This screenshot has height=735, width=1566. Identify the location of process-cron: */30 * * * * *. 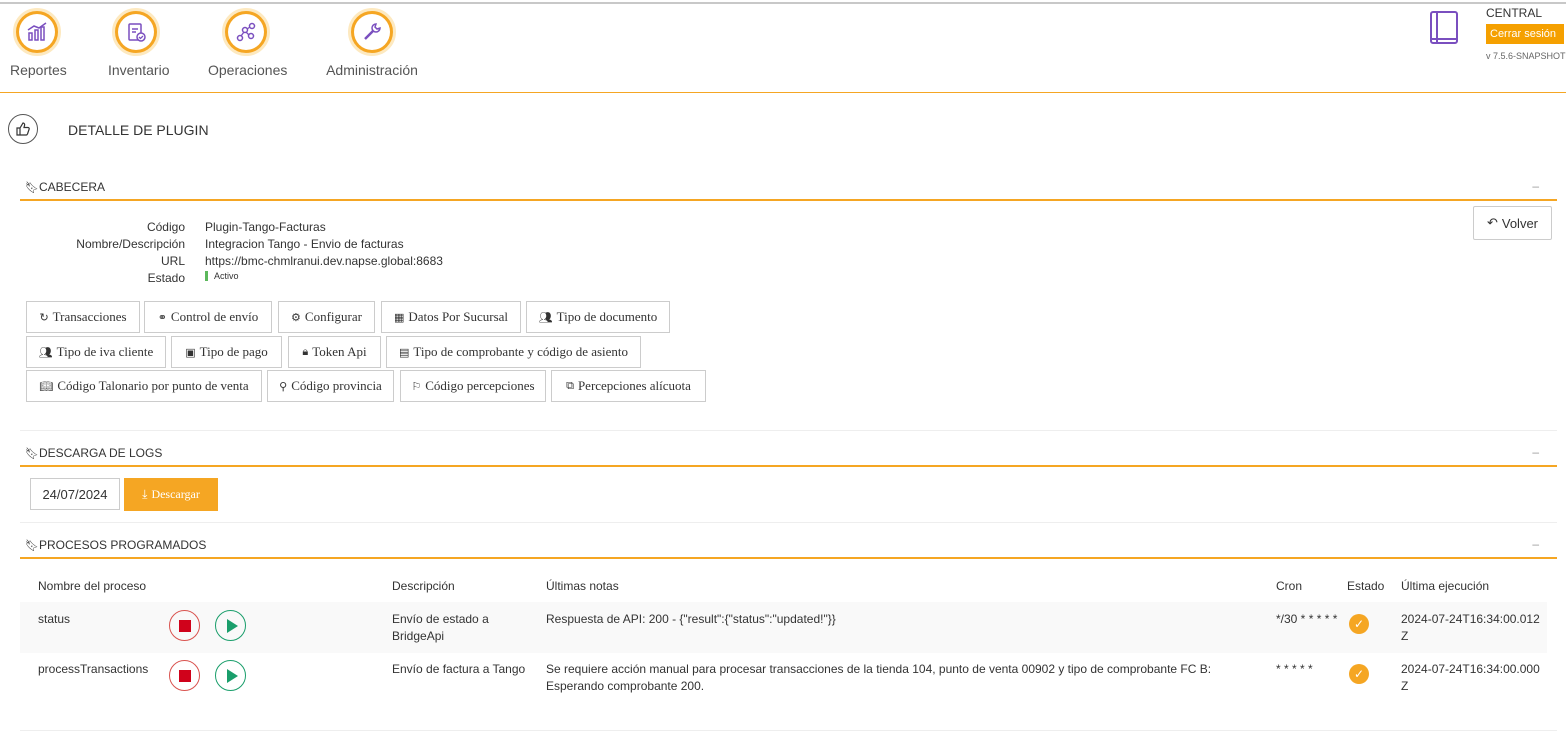
(1307, 619).